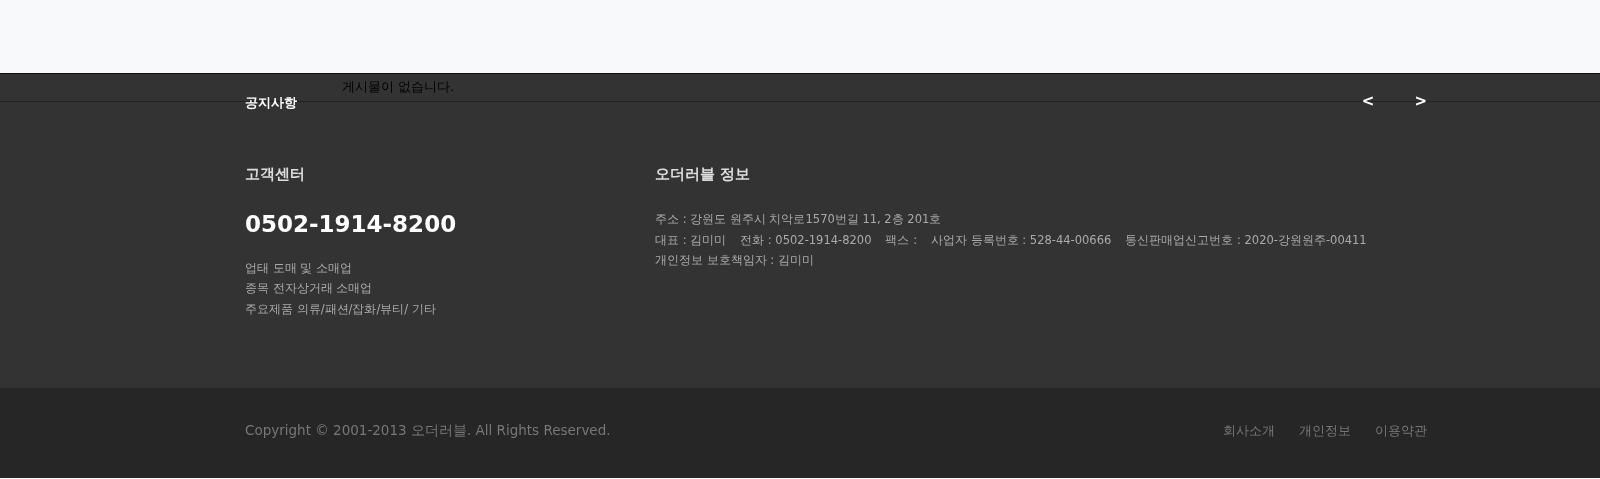 This screenshot has height=479, width=1600. What do you see at coordinates (1021, 240) in the screenshot?
I see `info-text: 사업자 등록번호 : 528-44-00666` at bounding box center [1021, 240].